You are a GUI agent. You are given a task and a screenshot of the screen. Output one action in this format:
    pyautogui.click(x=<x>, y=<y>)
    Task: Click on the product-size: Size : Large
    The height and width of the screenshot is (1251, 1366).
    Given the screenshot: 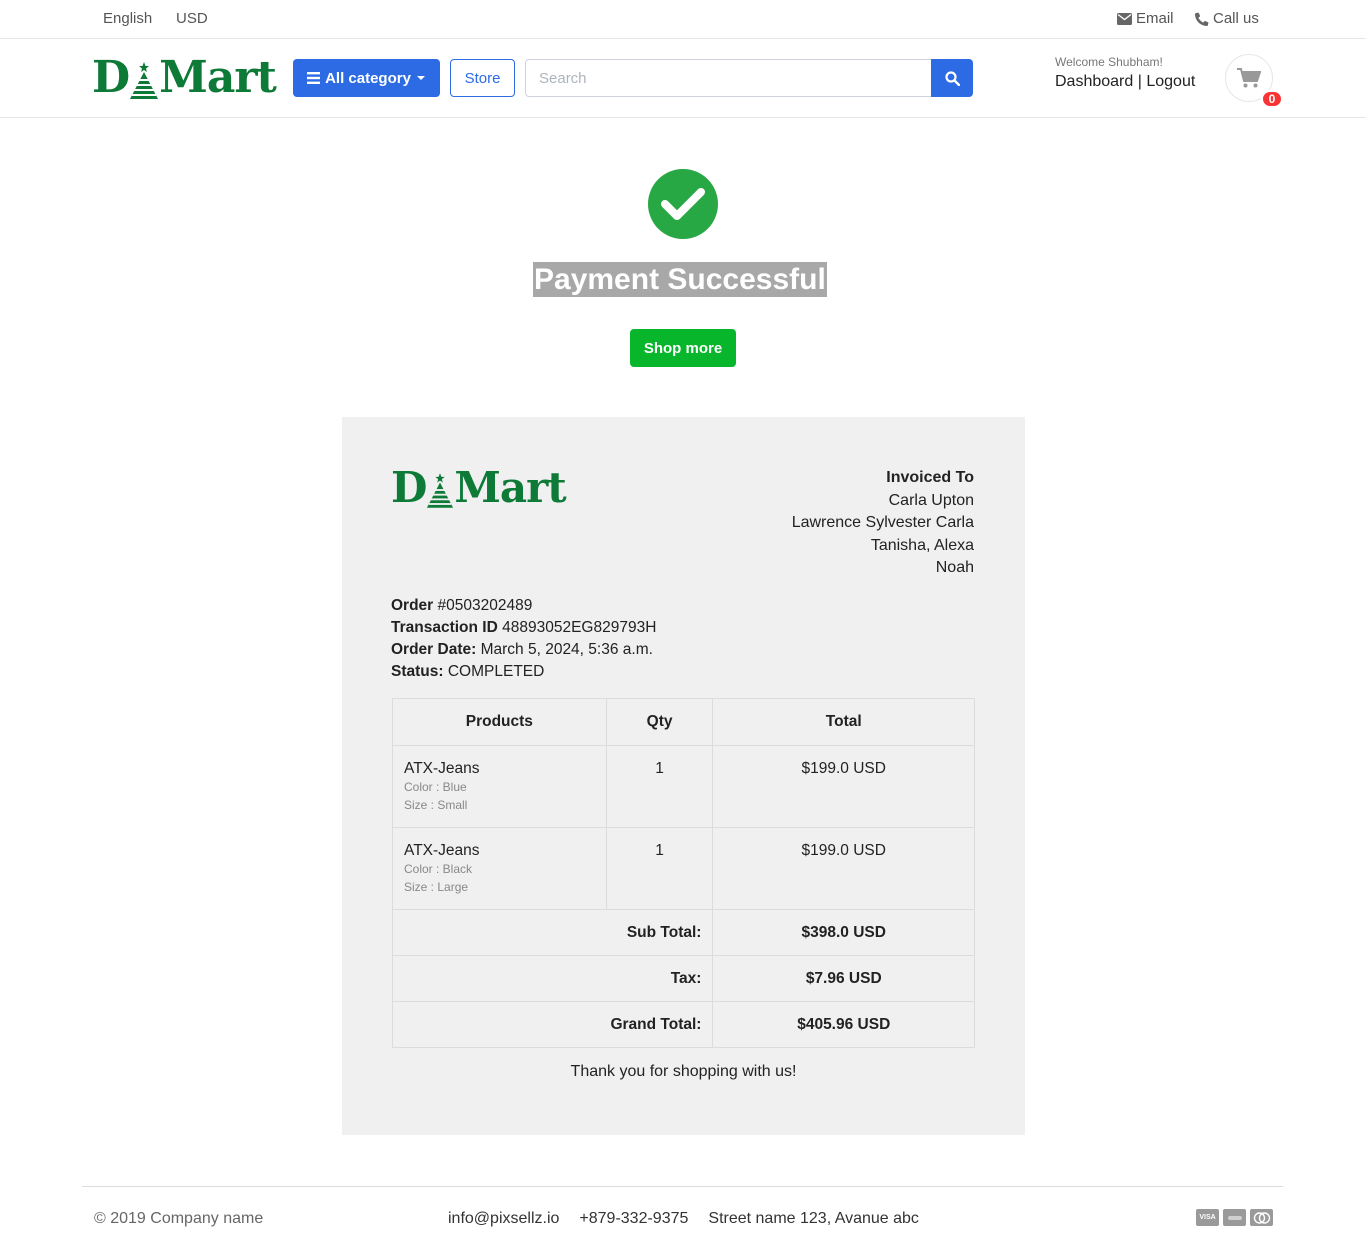 What is the action you would take?
    pyautogui.click(x=436, y=887)
    